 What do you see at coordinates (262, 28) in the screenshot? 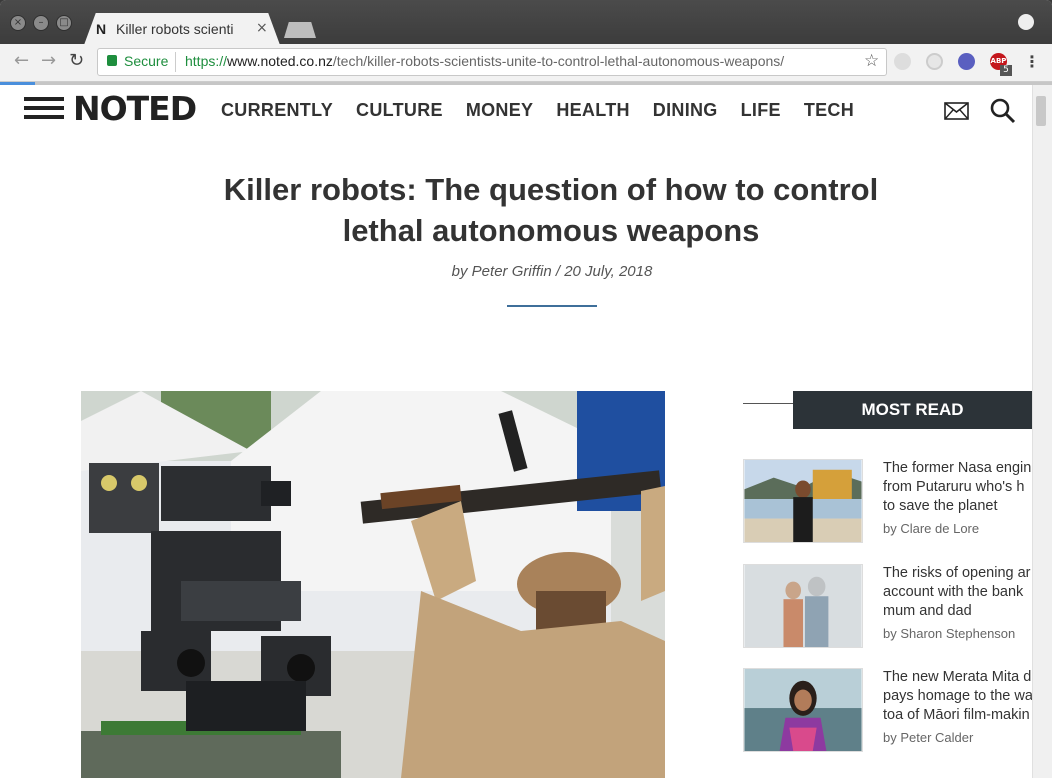
I see `tab-close-icon: ×` at bounding box center [262, 28].